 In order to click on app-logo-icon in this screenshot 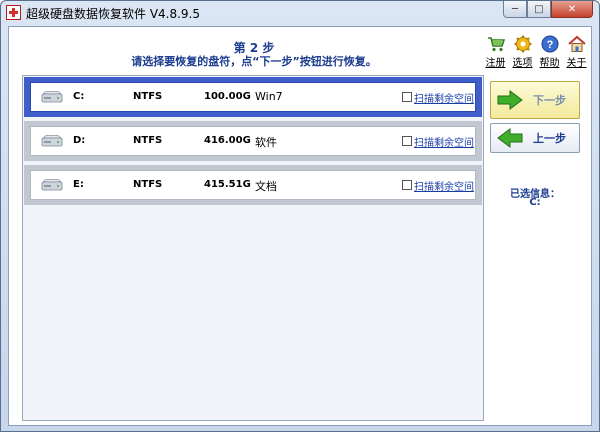, I will do `click(13, 12)`.